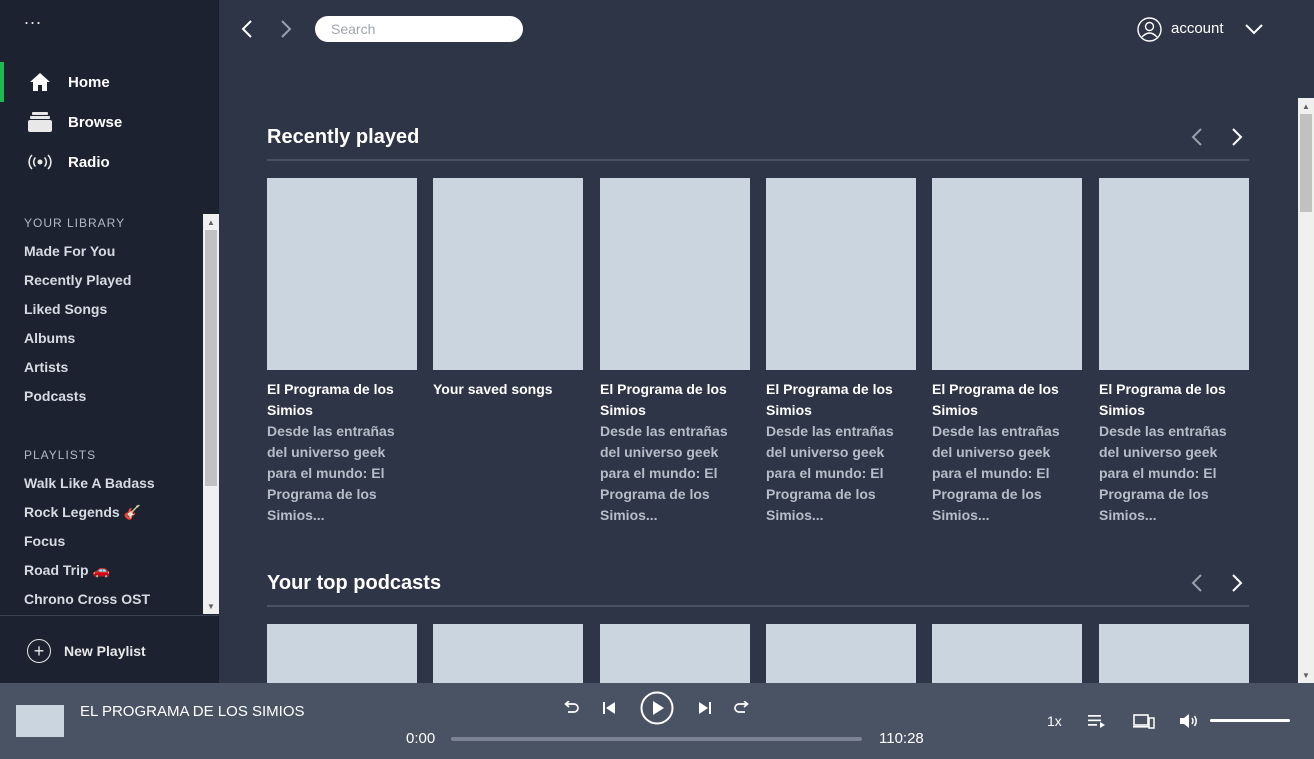 Image resolution: width=1314 pixels, height=759 pixels. What do you see at coordinates (87, 599) in the screenshot?
I see `playlist-item: Chrono Cross OST` at bounding box center [87, 599].